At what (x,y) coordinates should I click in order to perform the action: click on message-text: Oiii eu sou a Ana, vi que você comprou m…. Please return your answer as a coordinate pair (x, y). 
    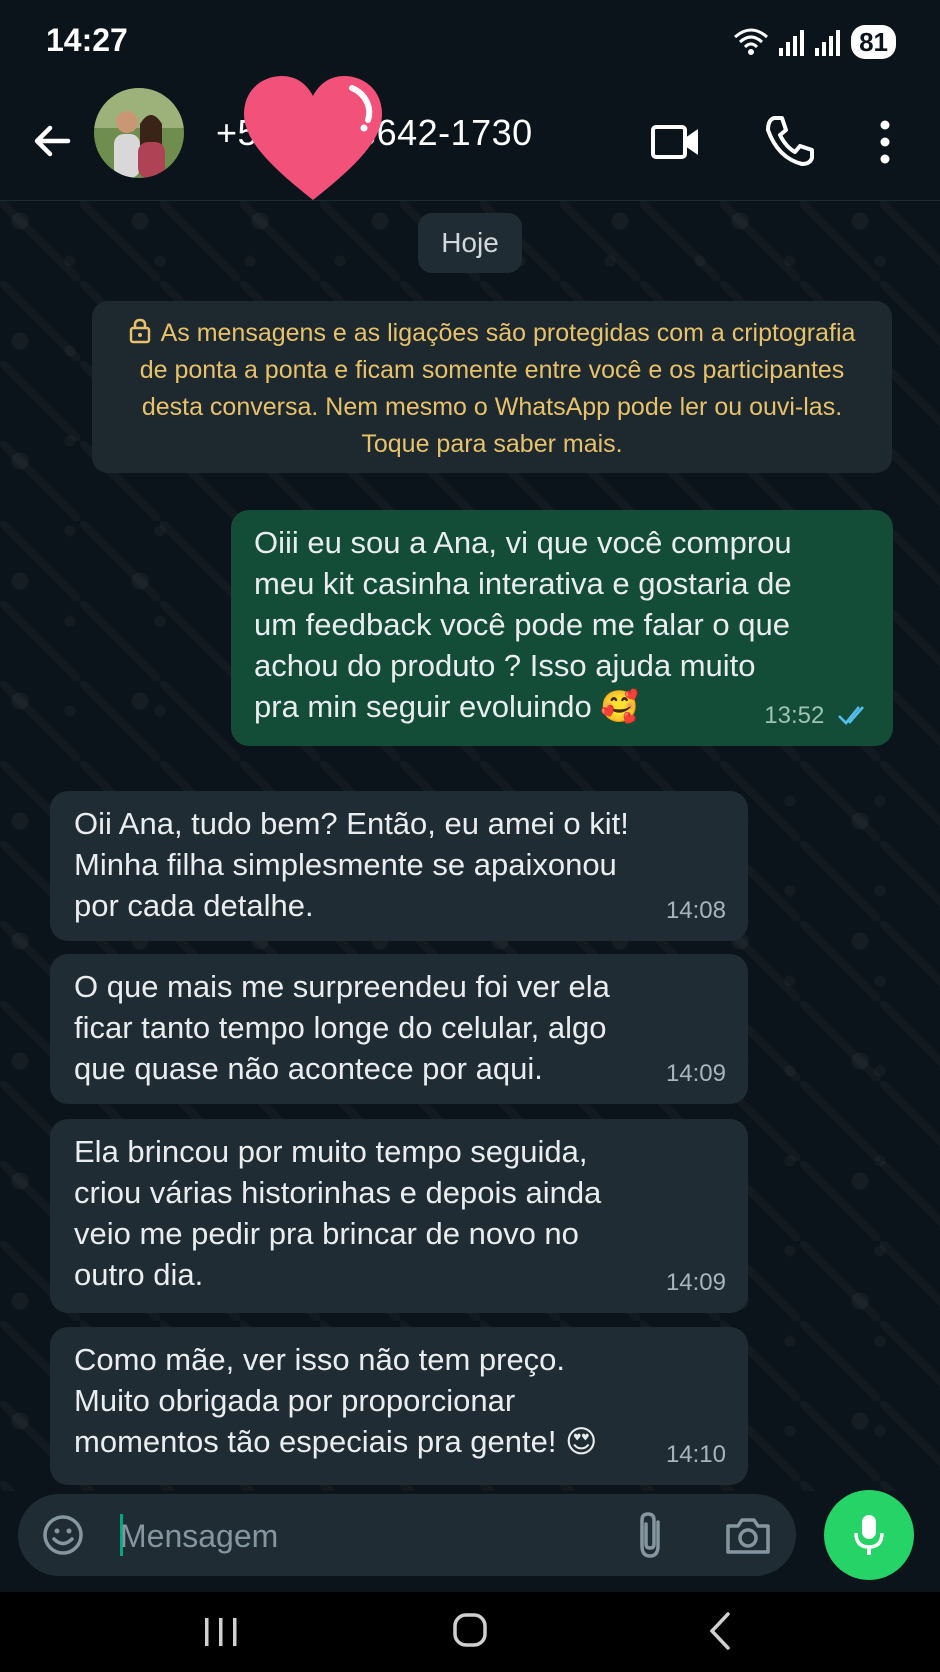
    Looking at the image, I should click on (523, 624).